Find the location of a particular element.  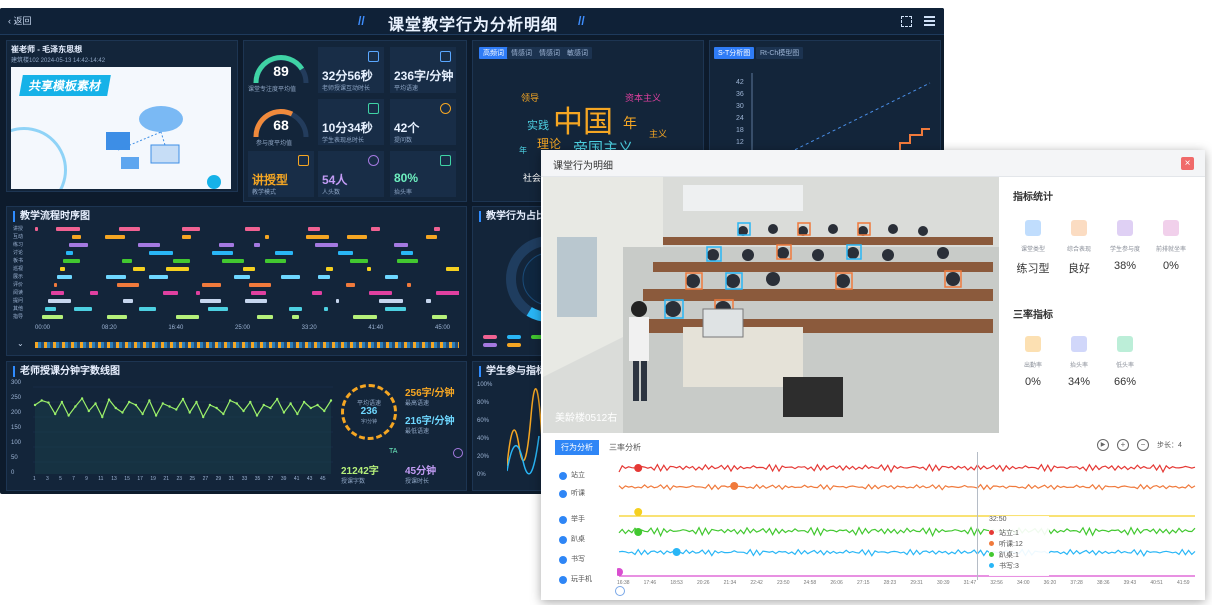

flow-title: 教学流程时序图 is located at coordinates (51, 216).